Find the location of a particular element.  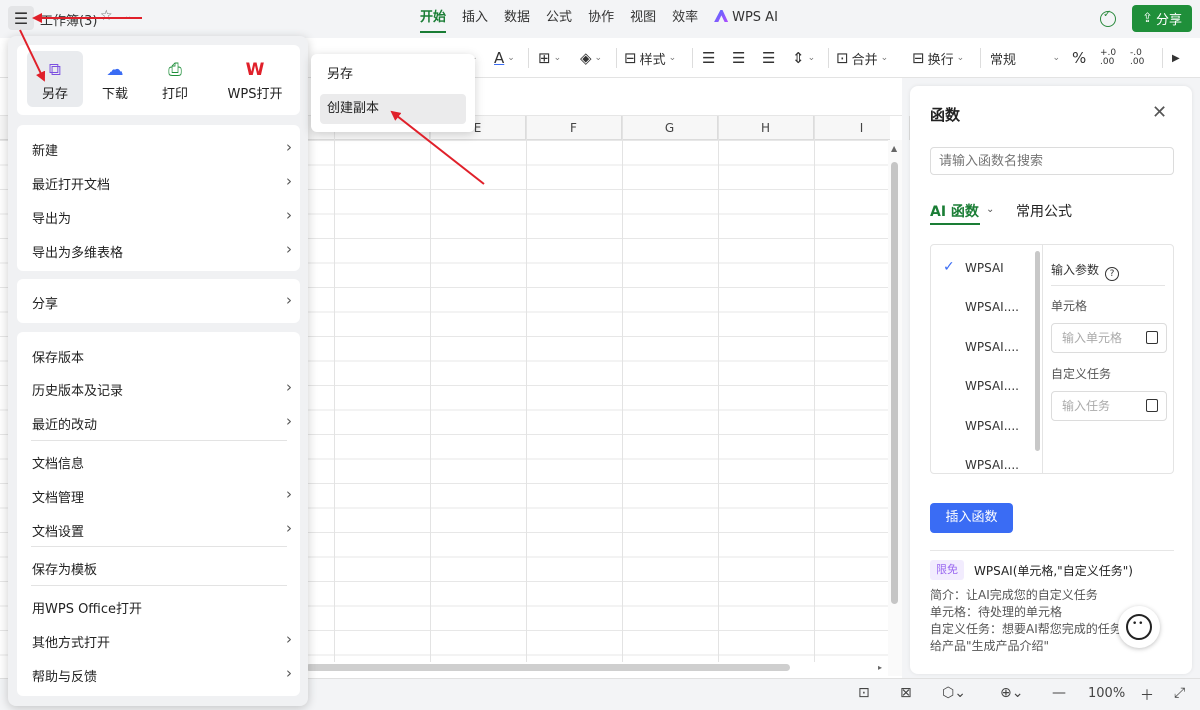

submenu-item-create-copy: 创建副本 is located at coordinates (393, 109).